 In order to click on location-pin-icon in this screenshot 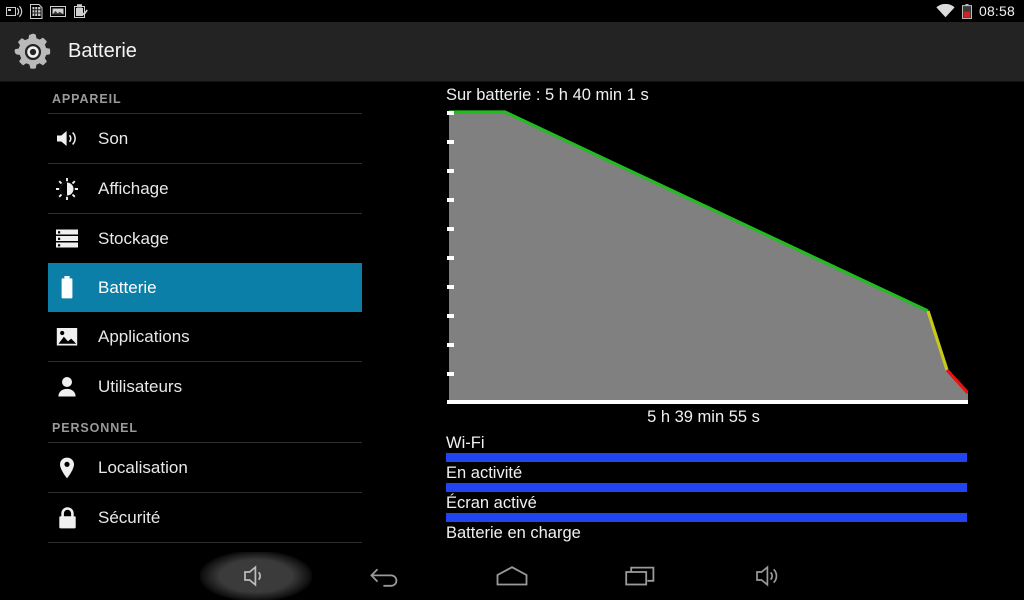, I will do `click(67, 468)`.